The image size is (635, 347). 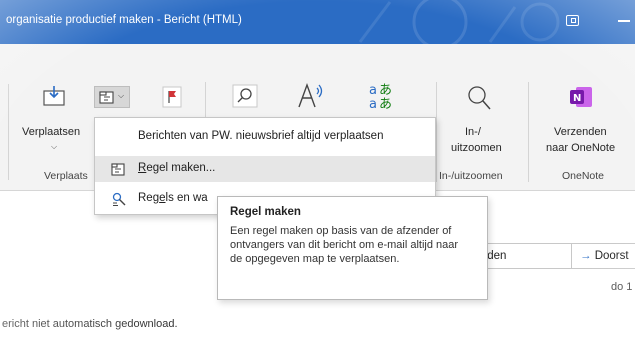 I want to click on move-button-label: Verplaatsen, so click(x=51, y=132).